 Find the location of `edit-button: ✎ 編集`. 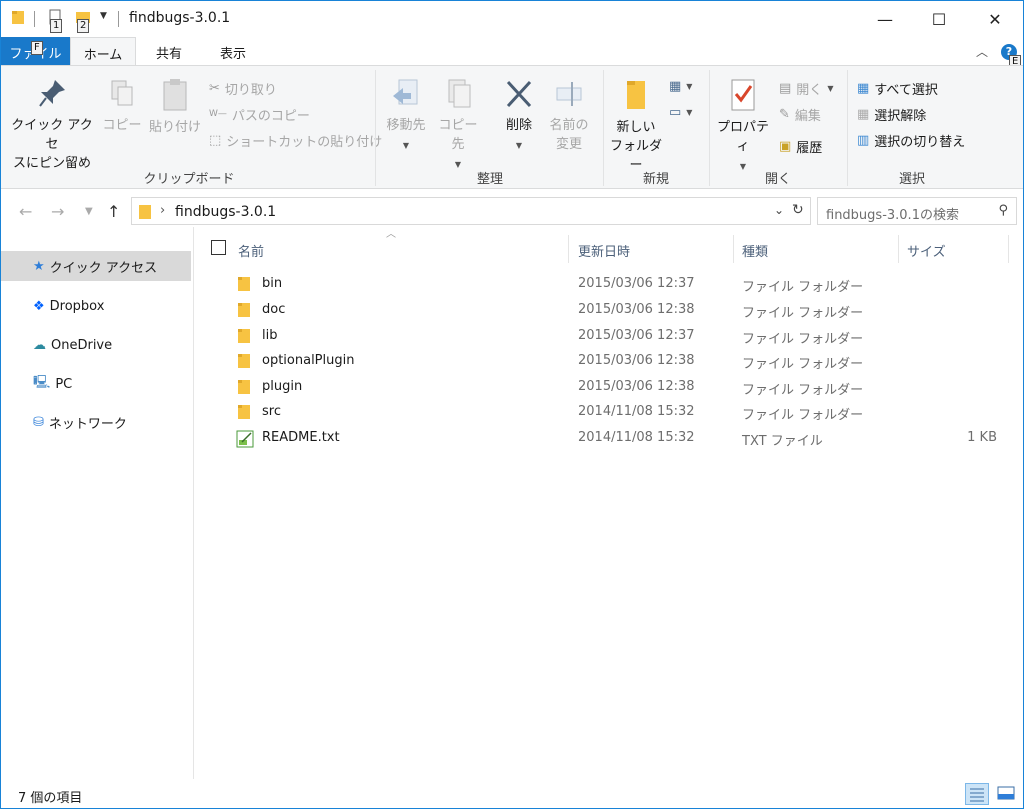

edit-button: ✎ 編集 is located at coordinates (800, 114).